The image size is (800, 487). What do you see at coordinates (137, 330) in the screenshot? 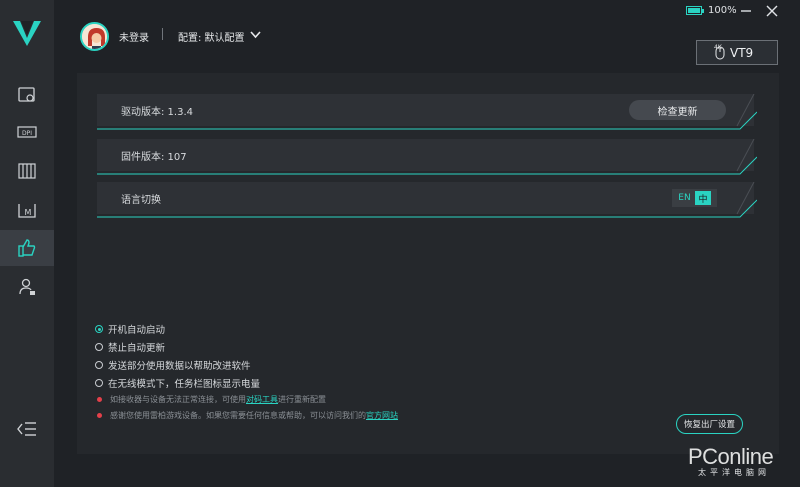
I see `option-label: 开机自动启动` at bounding box center [137, 330].